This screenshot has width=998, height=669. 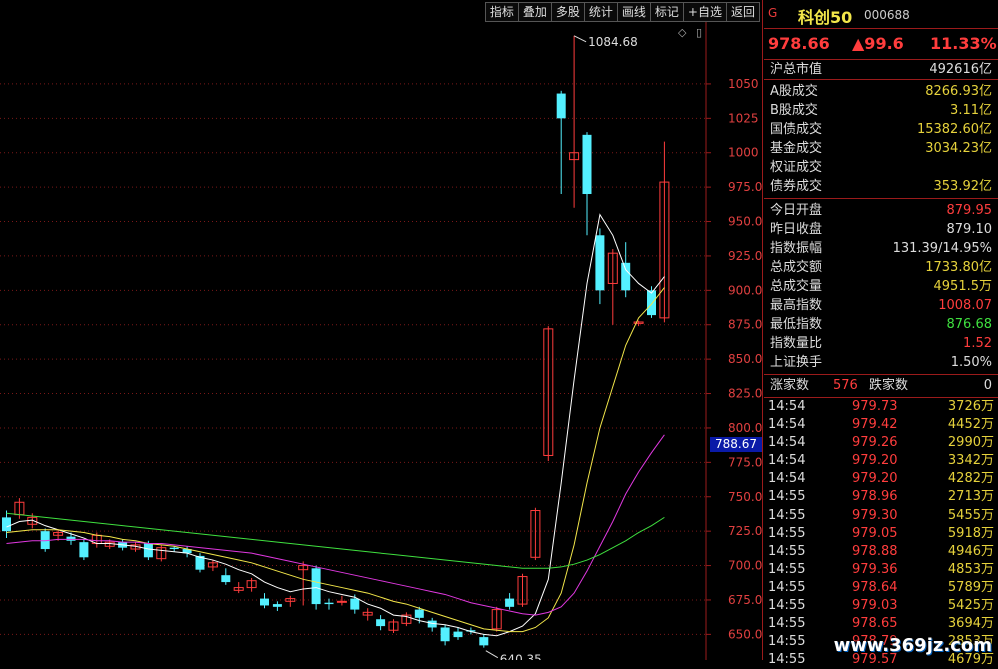 I want to click on tick-row: 14:55 978.88 4946万, so click(x=881, y=552).